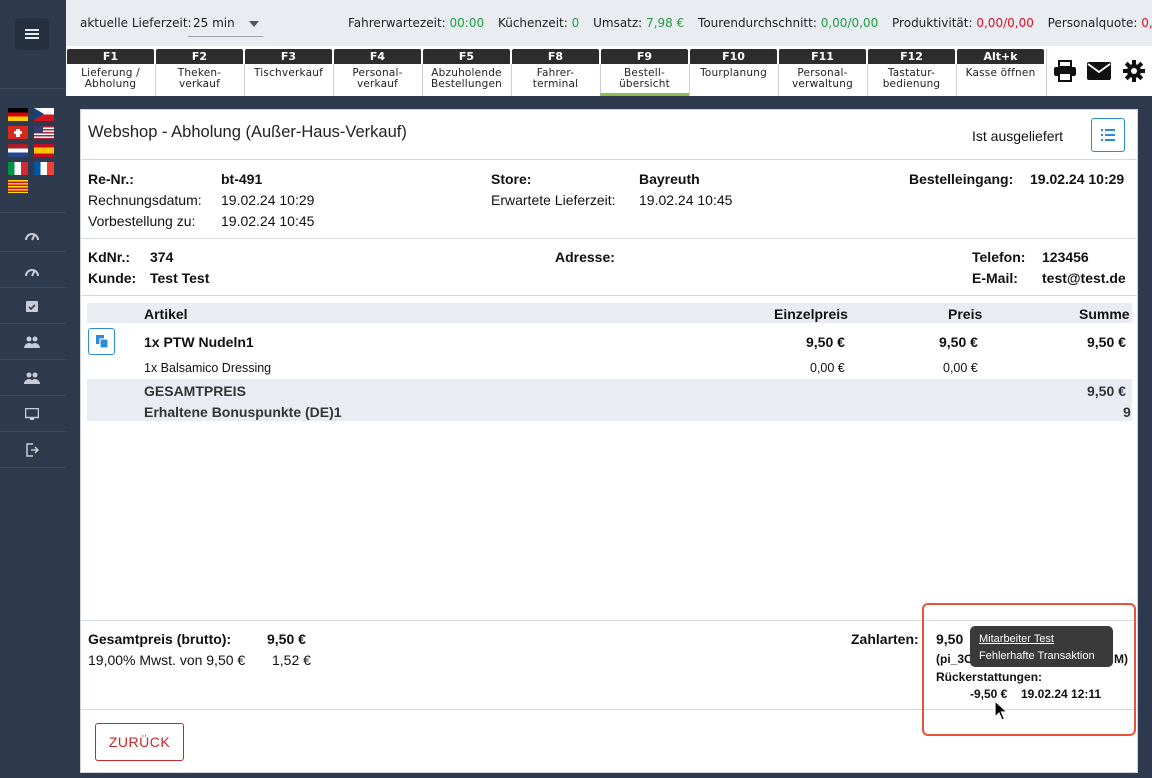 This screenshot has height=778, width=1152. What do you see at coordinates (18, 114) in the screenshot?
I see `flag-de-icon` at bounding box center [18, 114].